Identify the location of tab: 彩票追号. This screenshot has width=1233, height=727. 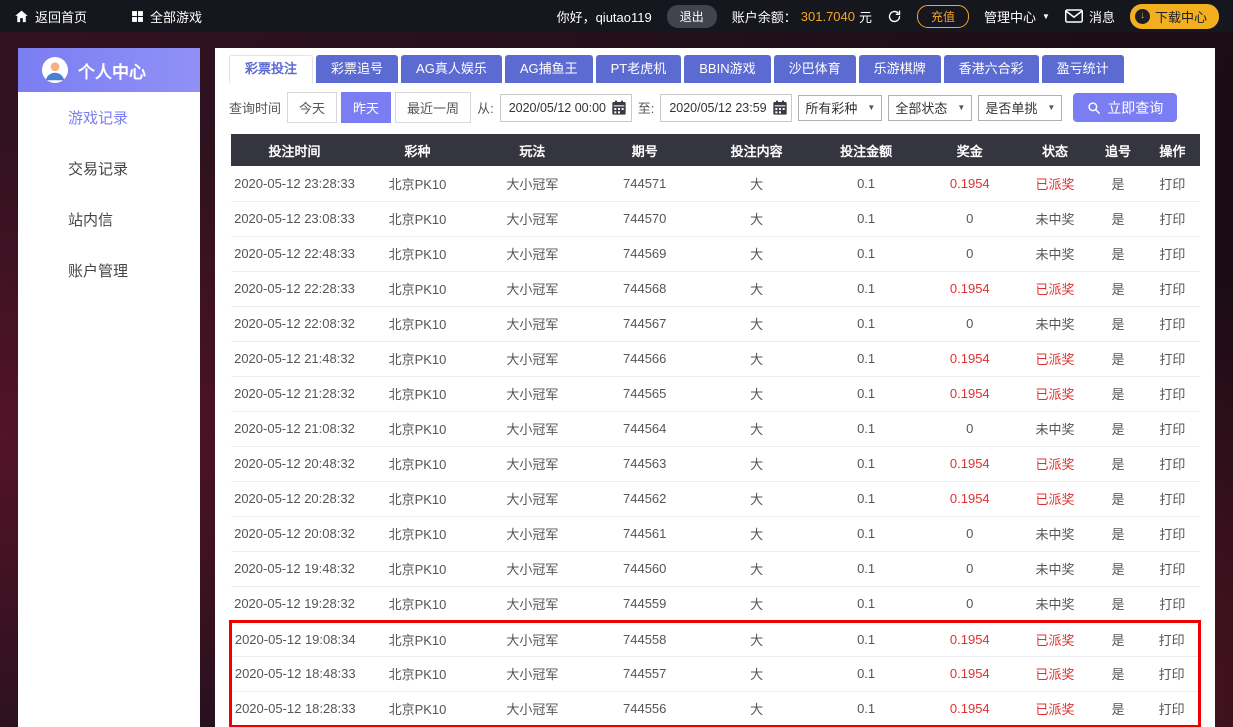
(357, 69).